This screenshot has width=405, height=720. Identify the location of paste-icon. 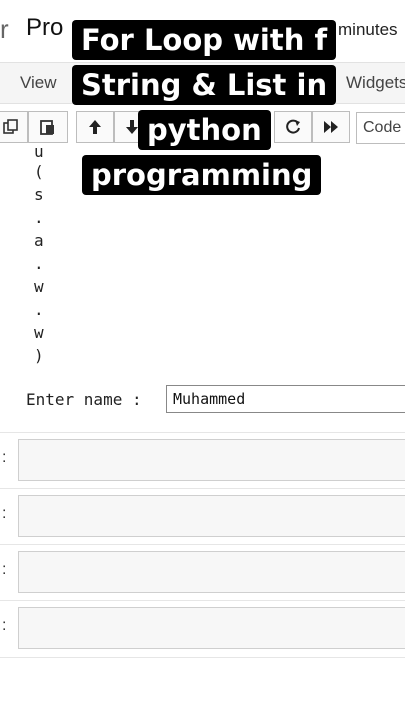
(48, 127).